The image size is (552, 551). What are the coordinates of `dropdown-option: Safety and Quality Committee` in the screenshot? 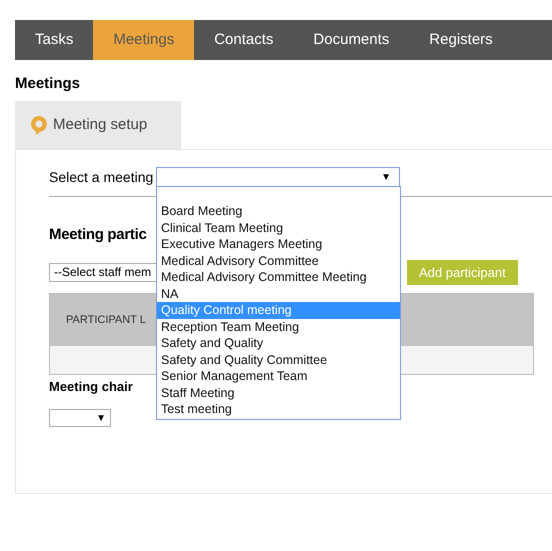 It's located at (278, 360).